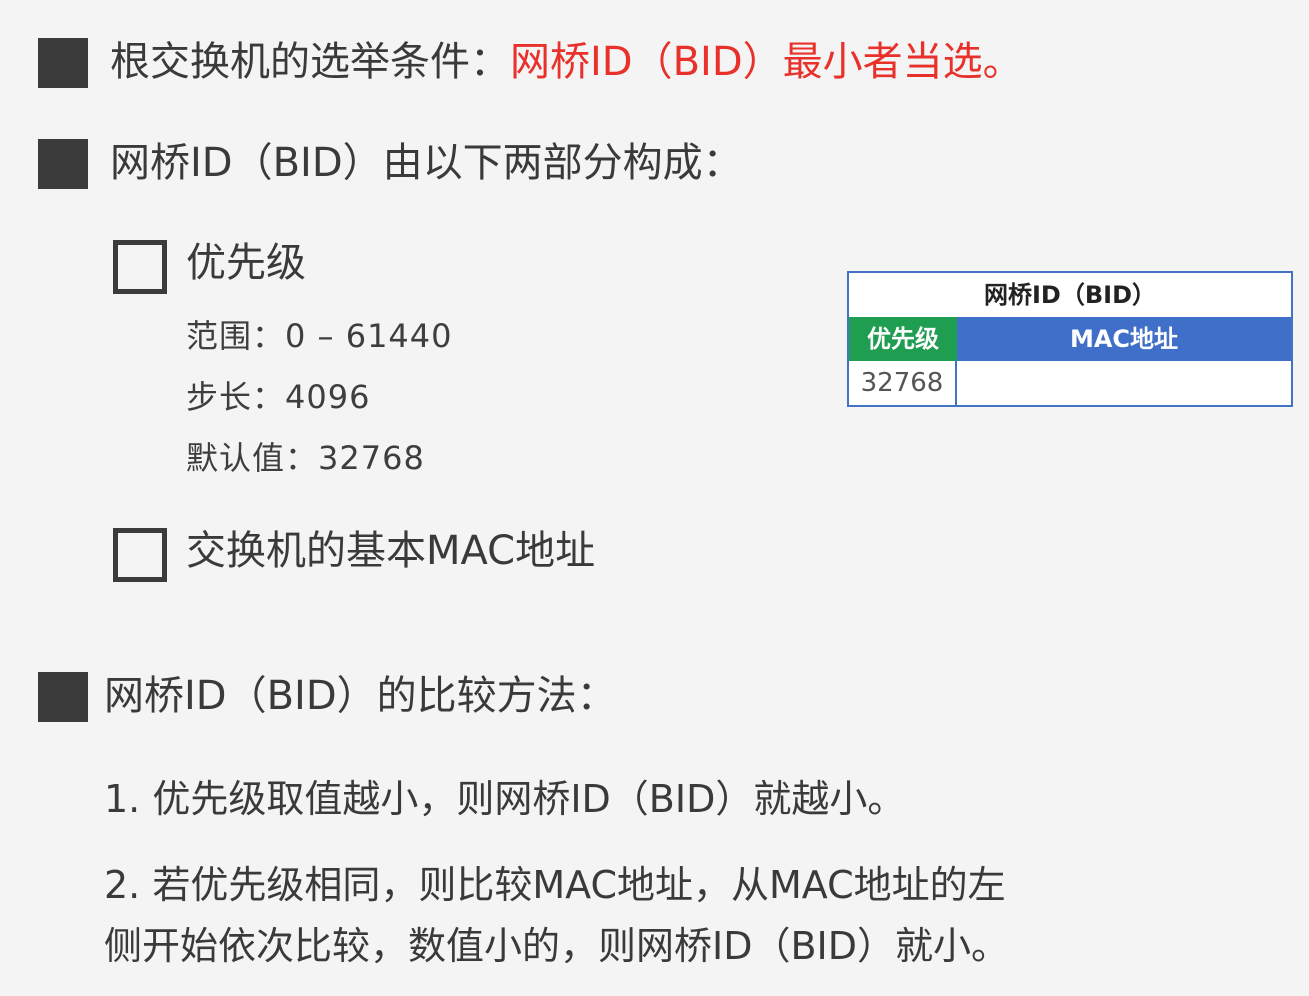 The width and height of the screenshot is (1309, 996). What do you see at coordinates (766, 62) in the screenshot?
I see `election-condition-highlight: 网桥ID（BID）最小者当选。` at bounding box center [766, 62].